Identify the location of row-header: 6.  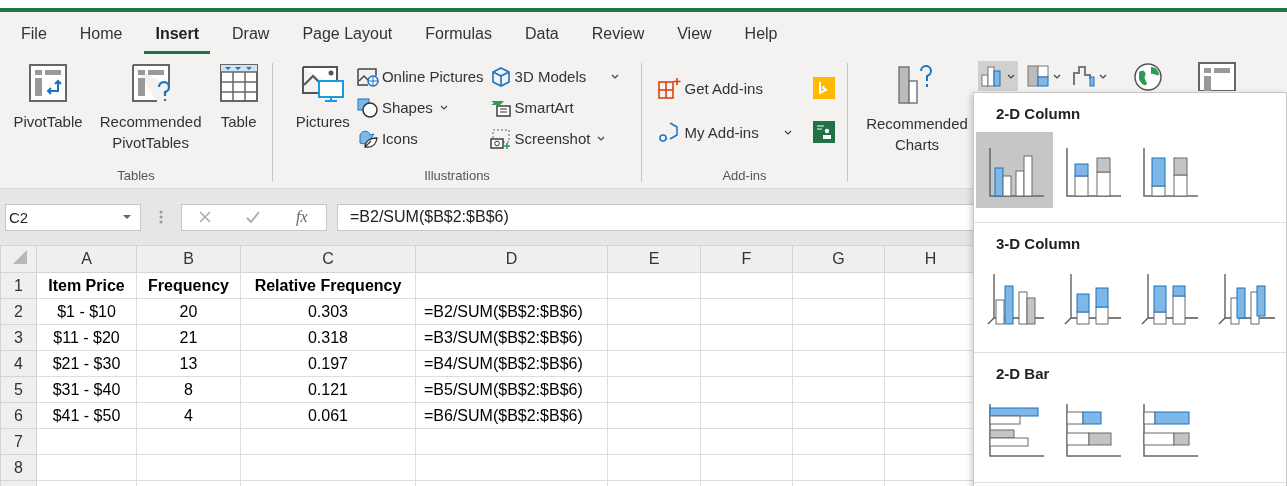
(18, 415).